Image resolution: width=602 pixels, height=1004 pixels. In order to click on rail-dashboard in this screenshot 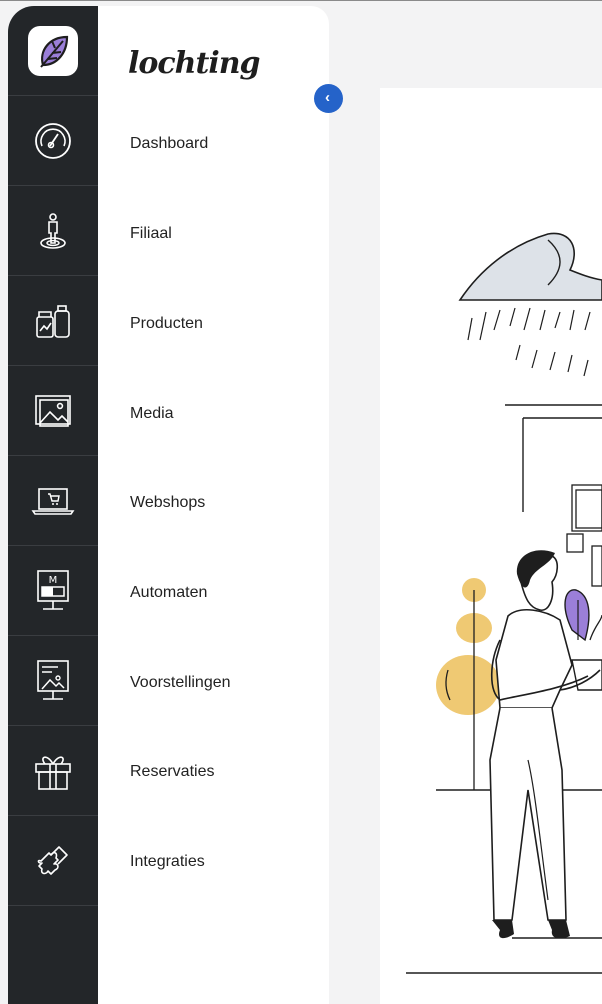, I will do `click(53, 141)`.